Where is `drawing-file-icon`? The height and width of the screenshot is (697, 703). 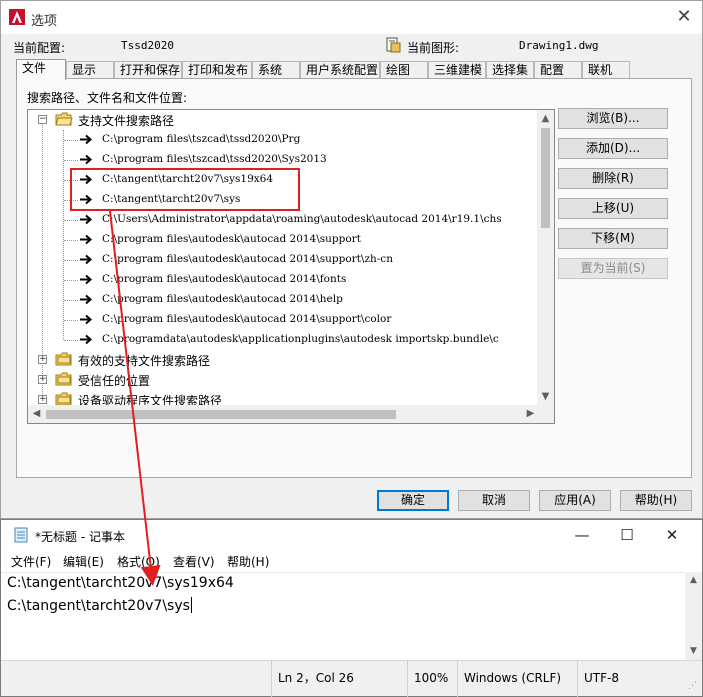 drawing-file-icon is located at coordinates (393, 45).